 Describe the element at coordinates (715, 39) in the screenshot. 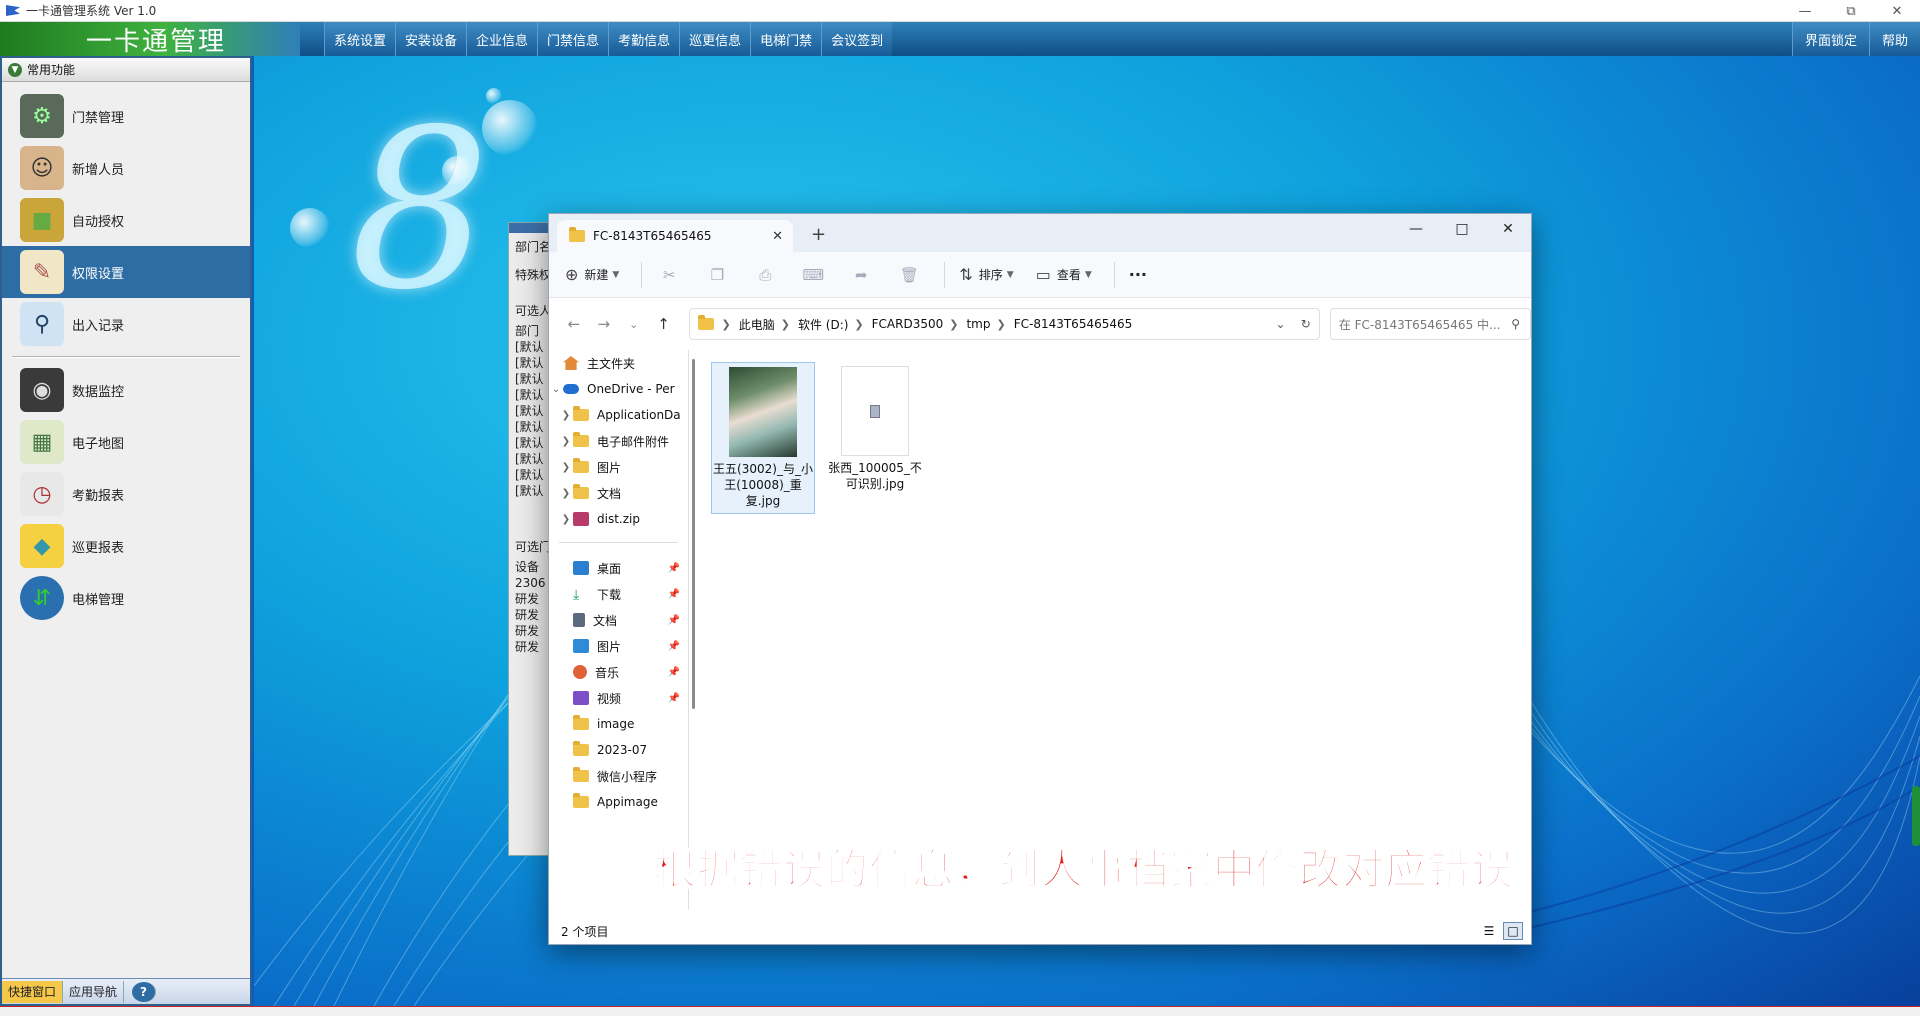

I see `menu-patrol-info: 巡更信息` at that location.